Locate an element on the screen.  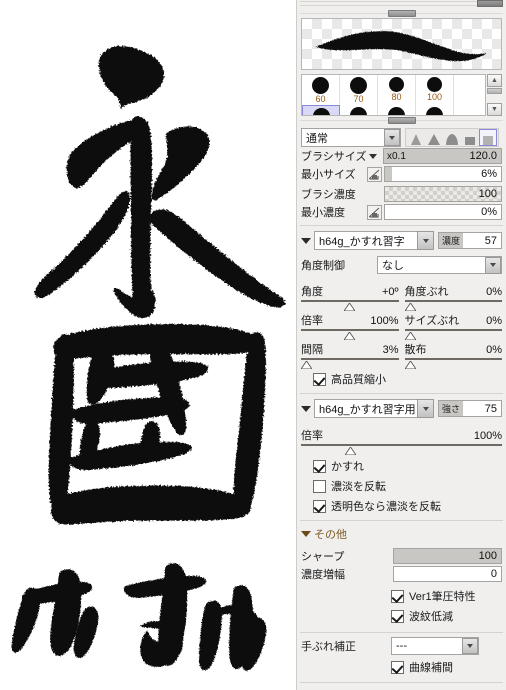
slider-scatter: 散布 0% is located at coordinates (452, 354).